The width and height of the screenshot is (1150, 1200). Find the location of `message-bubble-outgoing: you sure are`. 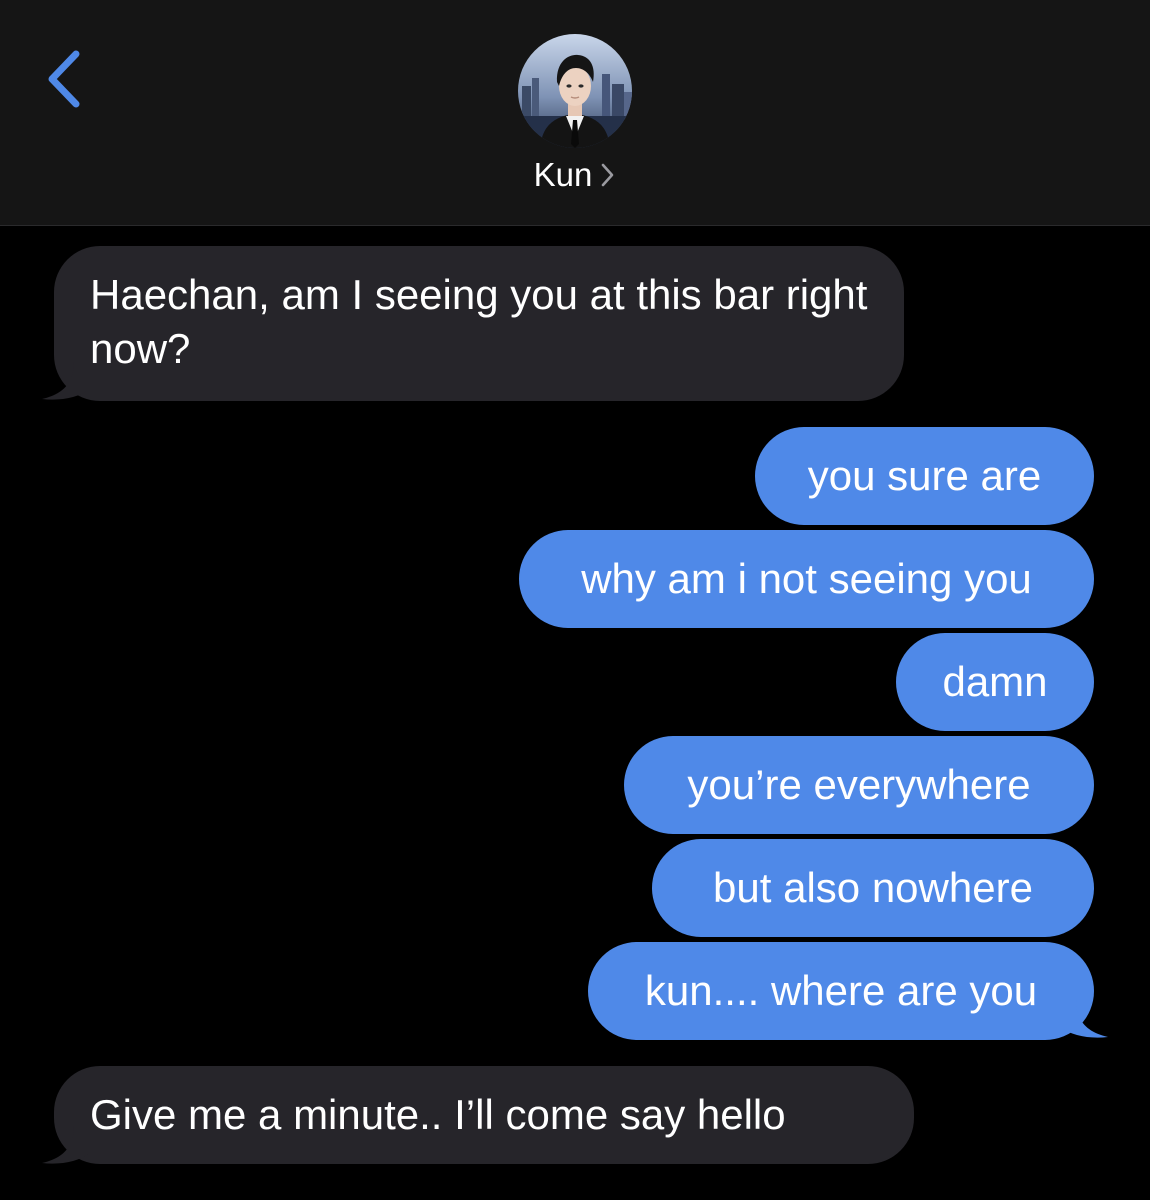

message-bubble-outgoing: you sure are is located at coordinates (924, 476).